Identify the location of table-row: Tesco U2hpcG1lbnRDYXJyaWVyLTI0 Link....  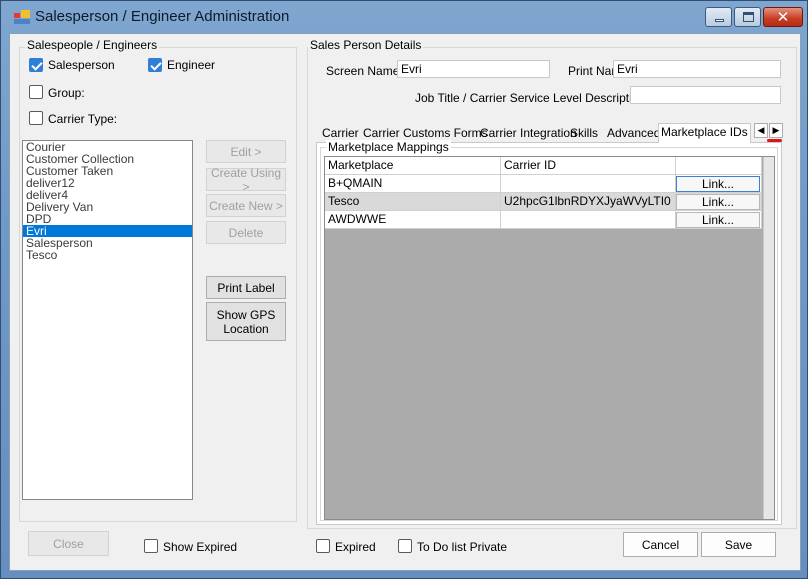
(543, 202).